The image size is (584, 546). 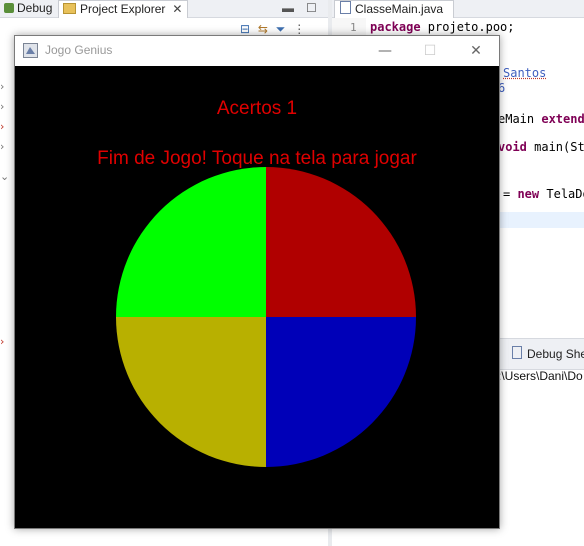 I want to click on console-tabbar: Debug She, so click(x=541, y=354).